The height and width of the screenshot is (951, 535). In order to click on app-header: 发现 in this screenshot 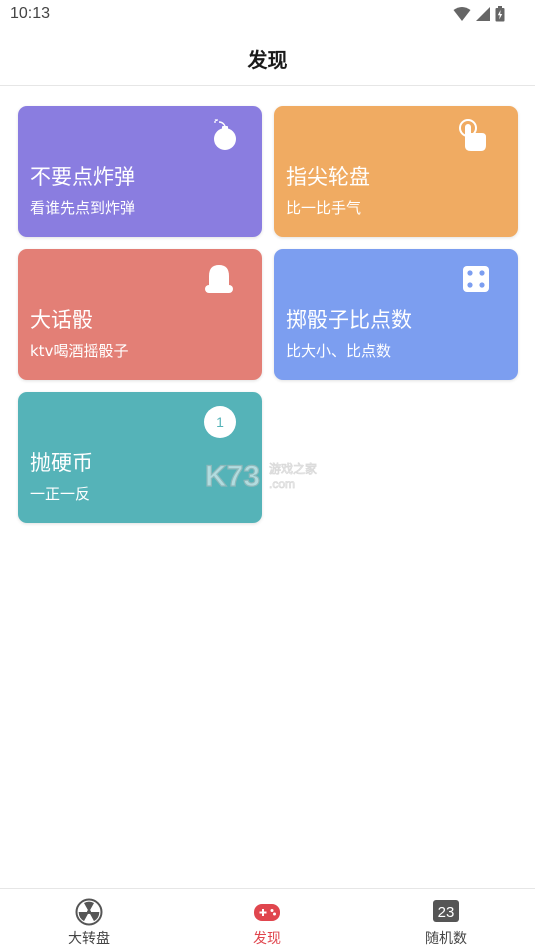, I will do `click(267, 58)`.